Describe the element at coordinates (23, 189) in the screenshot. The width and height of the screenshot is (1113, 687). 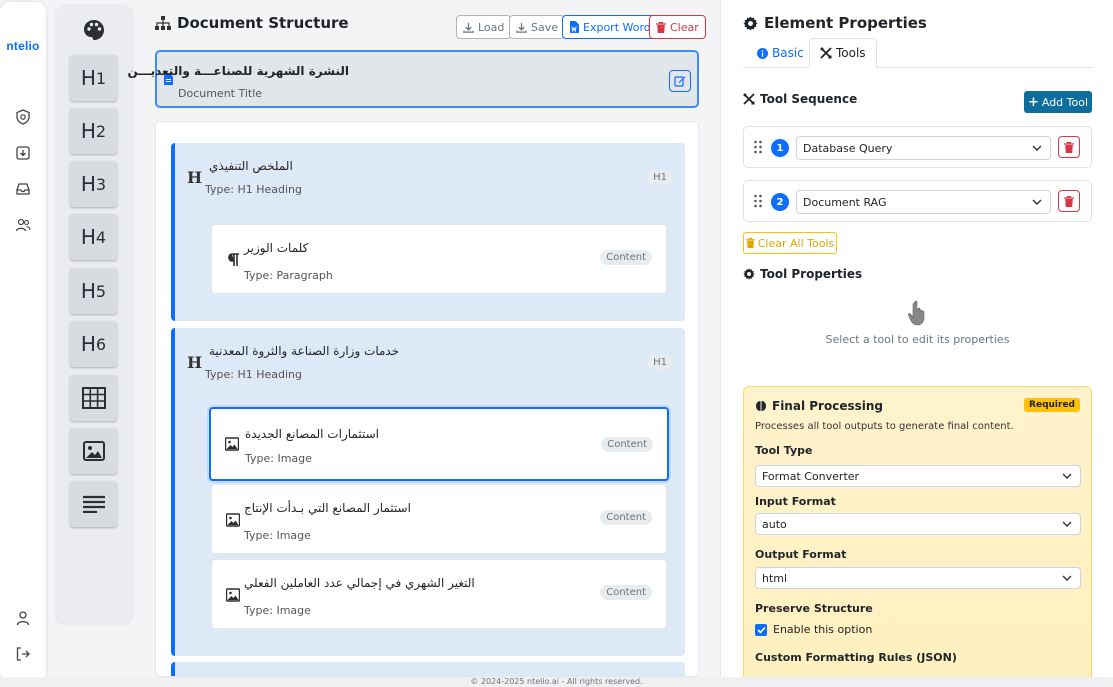
I see `inbox-icon` at that location.